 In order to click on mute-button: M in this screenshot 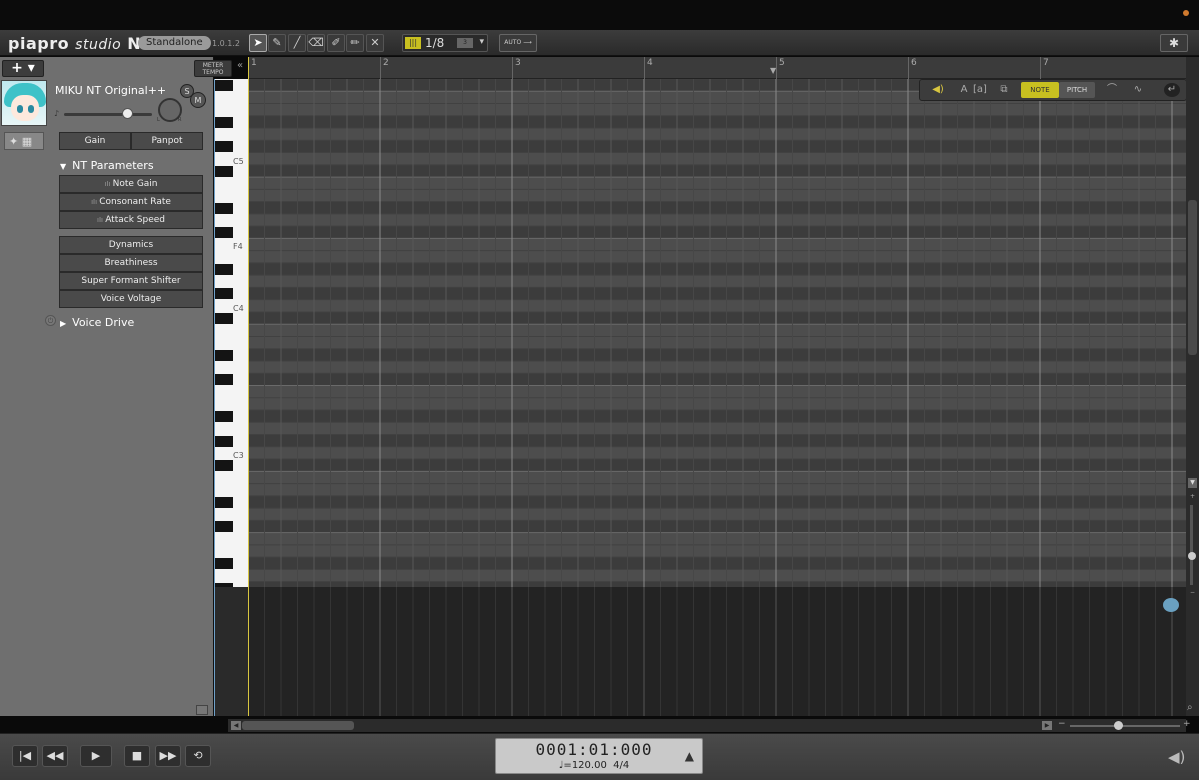, I will do `click(198, 100)`.